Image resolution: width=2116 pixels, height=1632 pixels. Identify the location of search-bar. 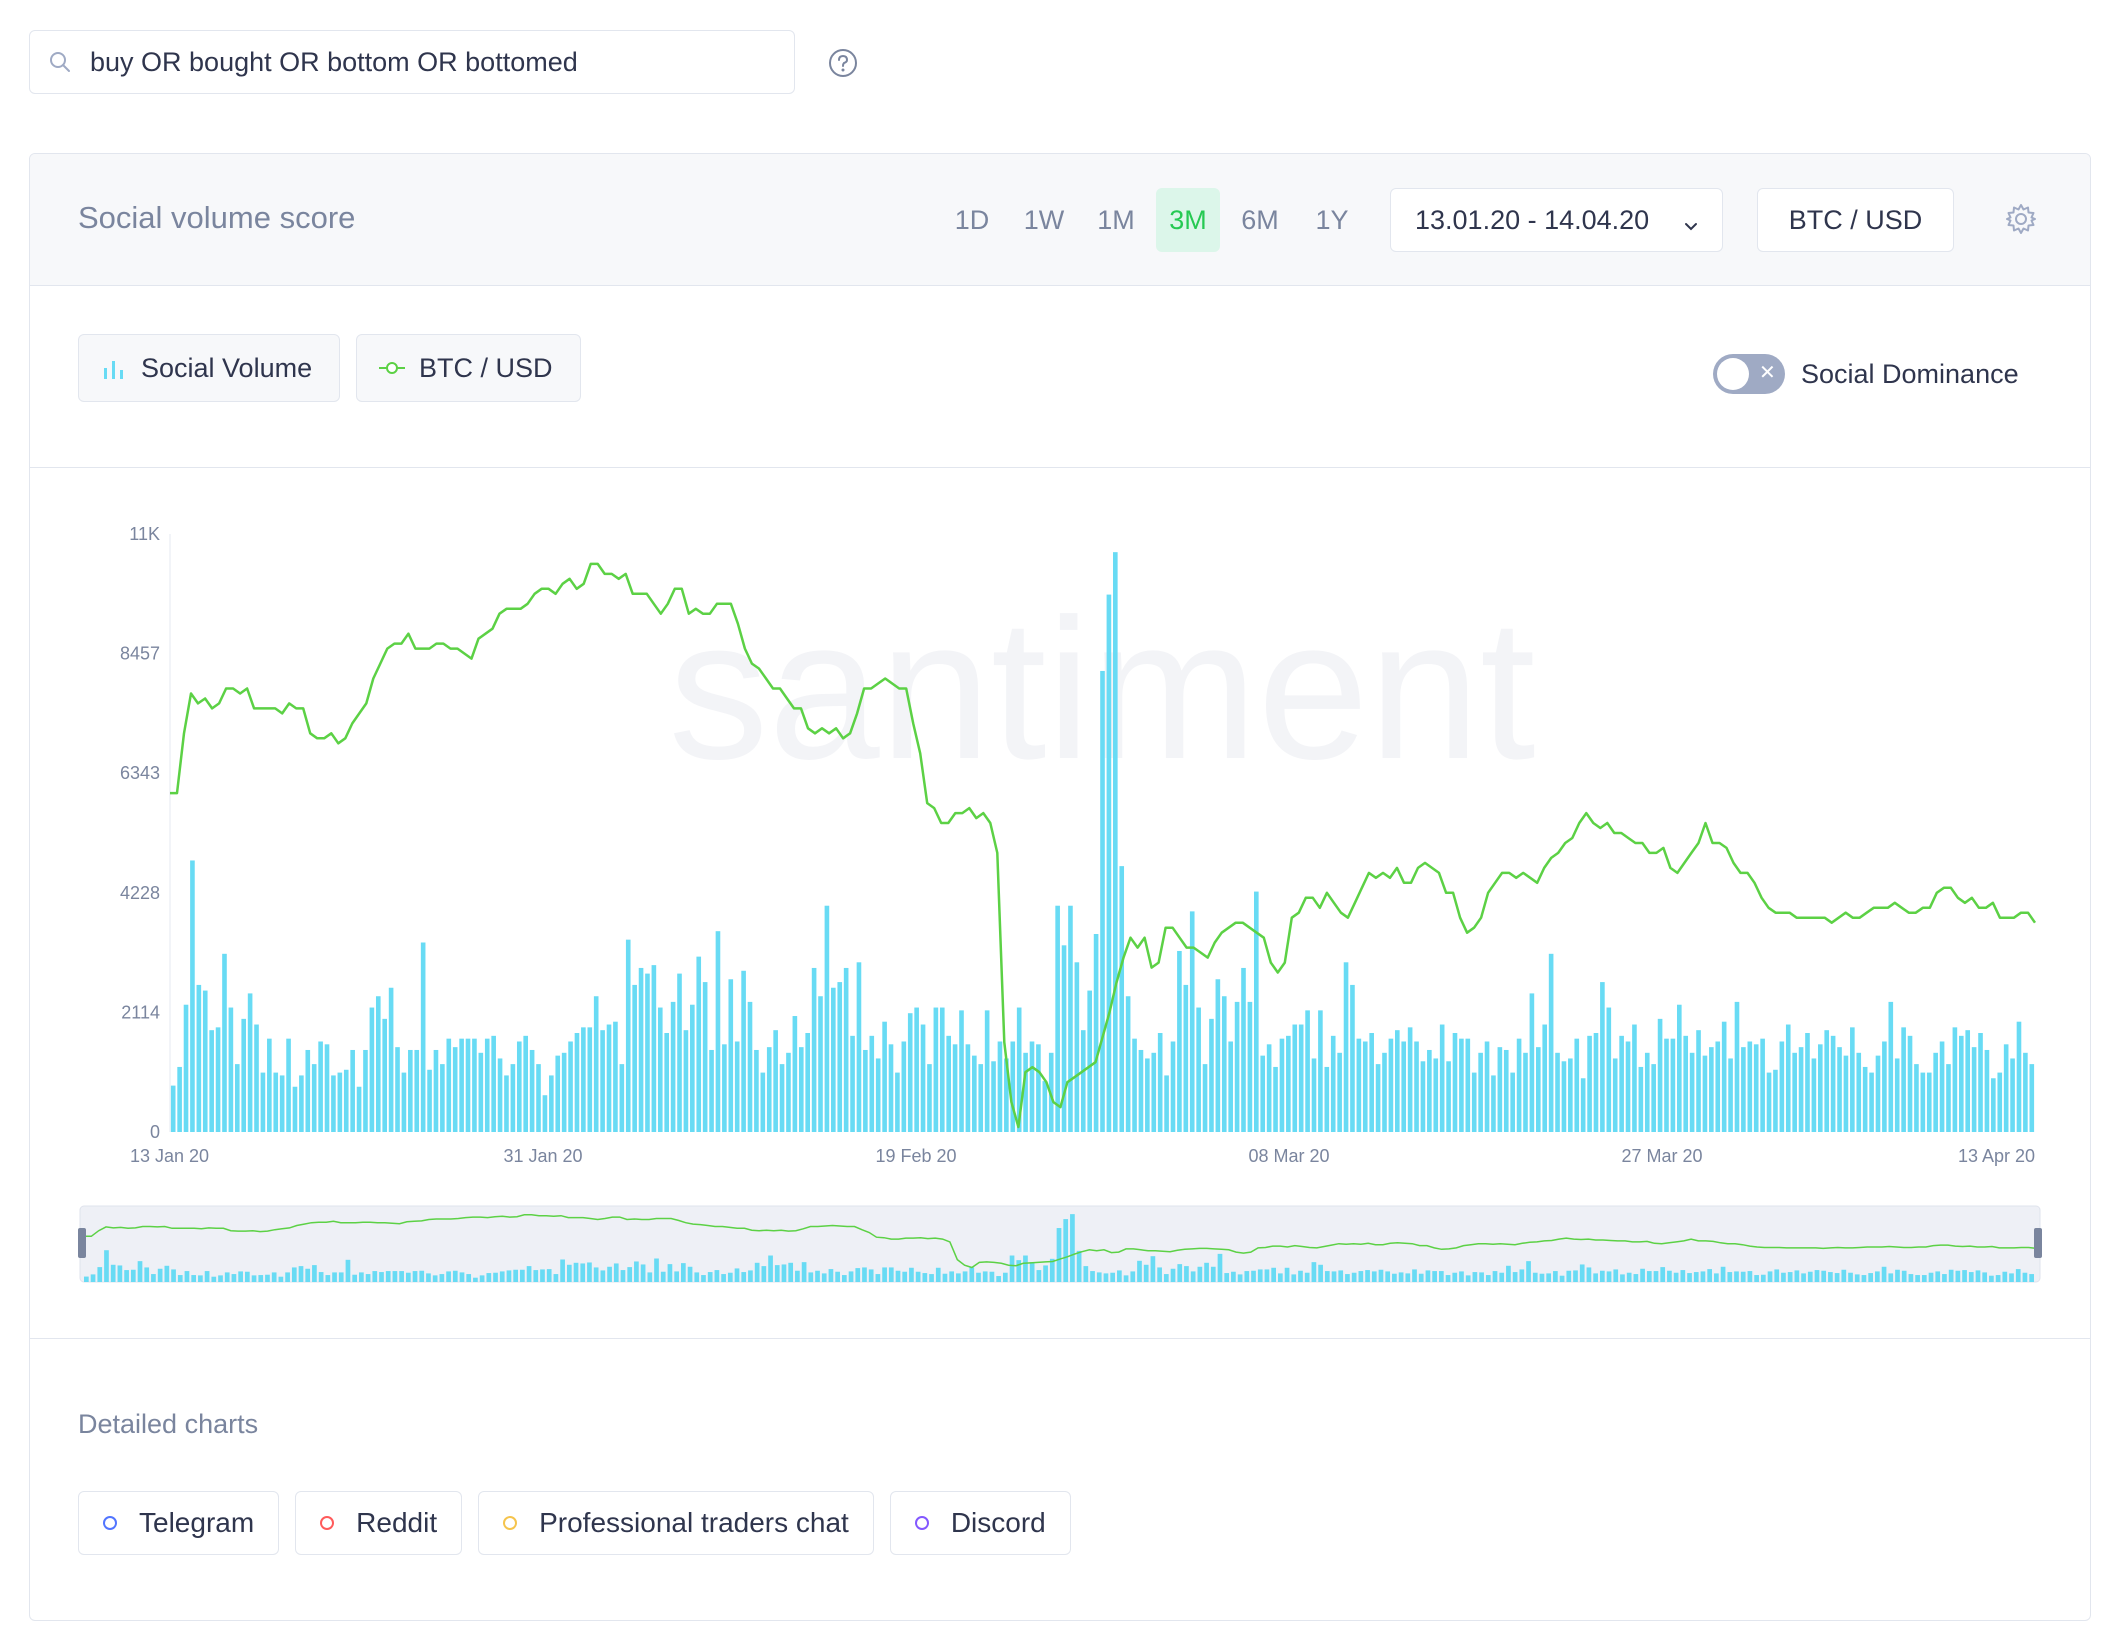
(412, 62).